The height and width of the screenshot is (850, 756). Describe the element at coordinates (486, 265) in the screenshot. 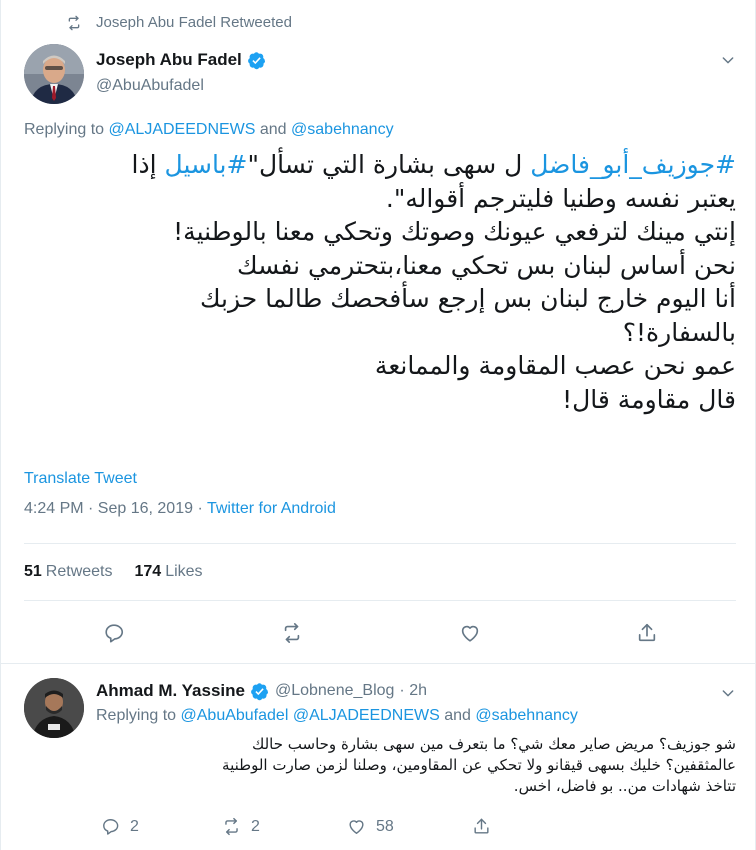

I see `tweet-line: نحن أساس لبنان بس تحكي معنا،بتحترمي نفسك` at that location.